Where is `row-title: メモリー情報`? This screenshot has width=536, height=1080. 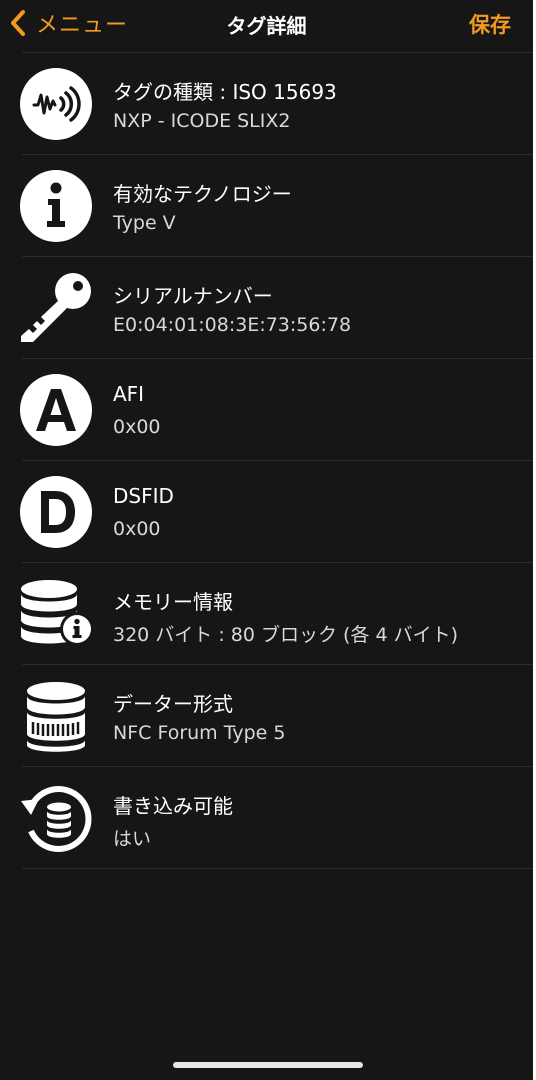
row-title: メモリー情報 is located at coordinates (173, 602).